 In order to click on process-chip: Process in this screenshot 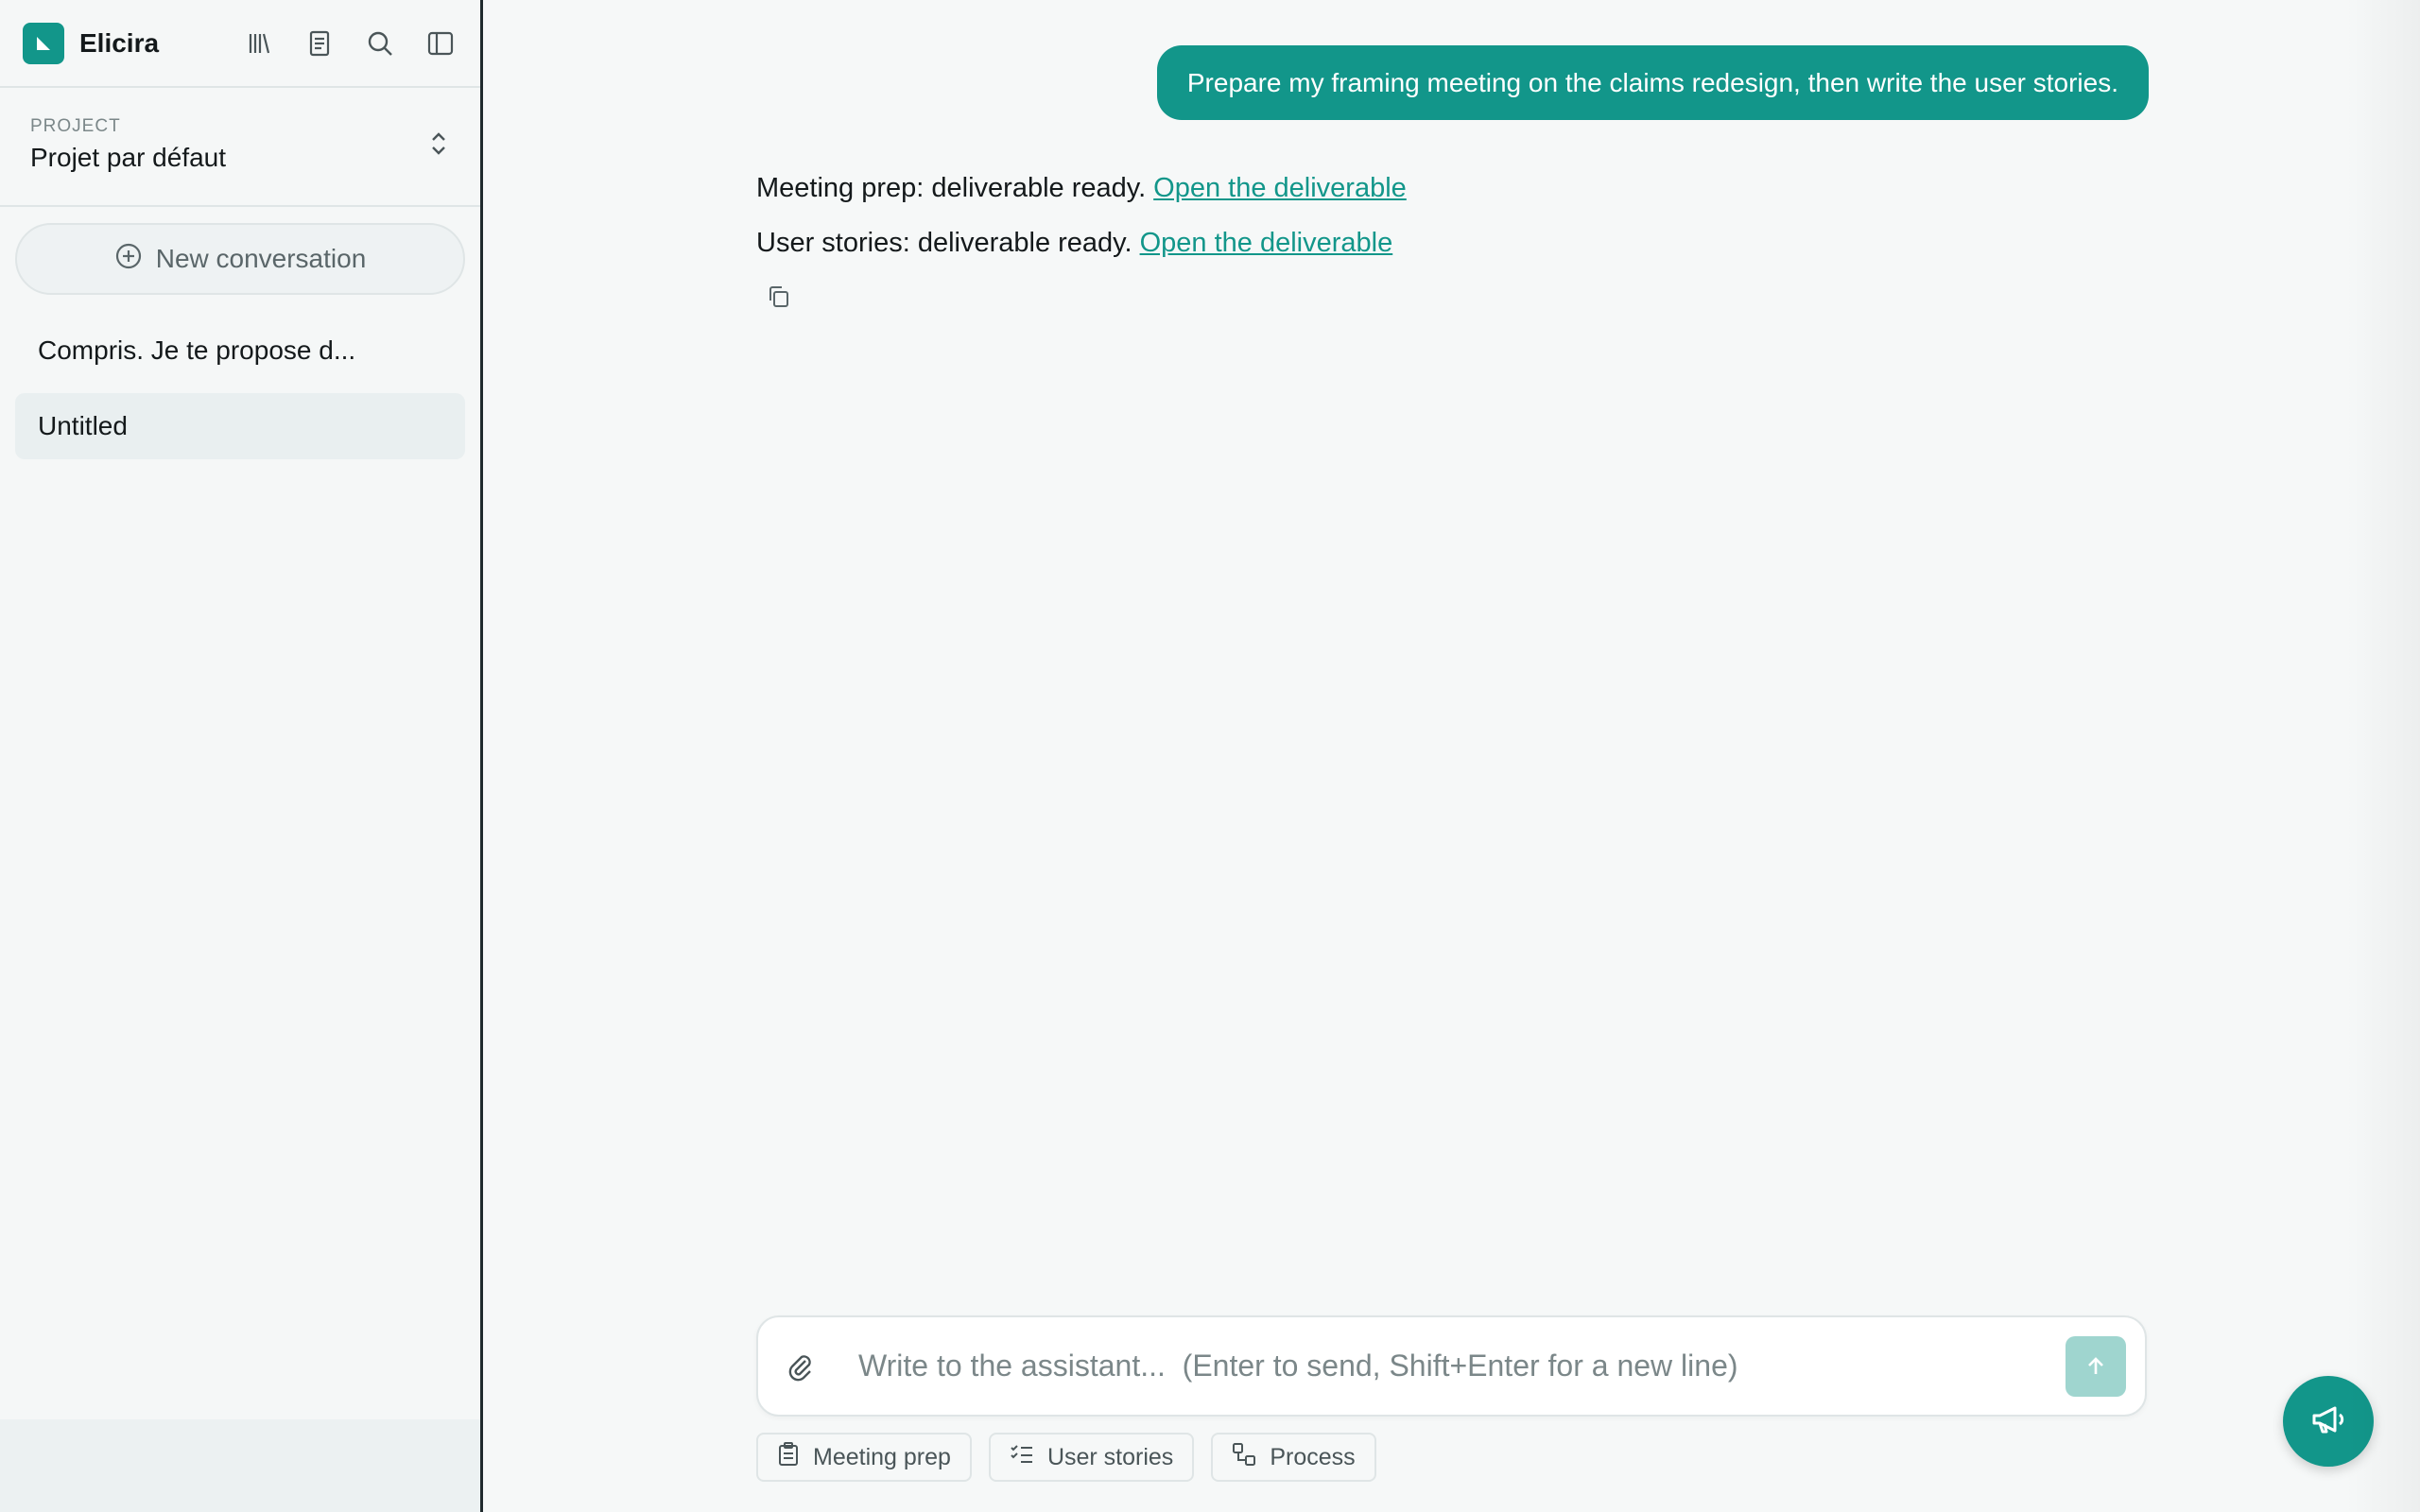, I will do `click(1293, 1457)`.